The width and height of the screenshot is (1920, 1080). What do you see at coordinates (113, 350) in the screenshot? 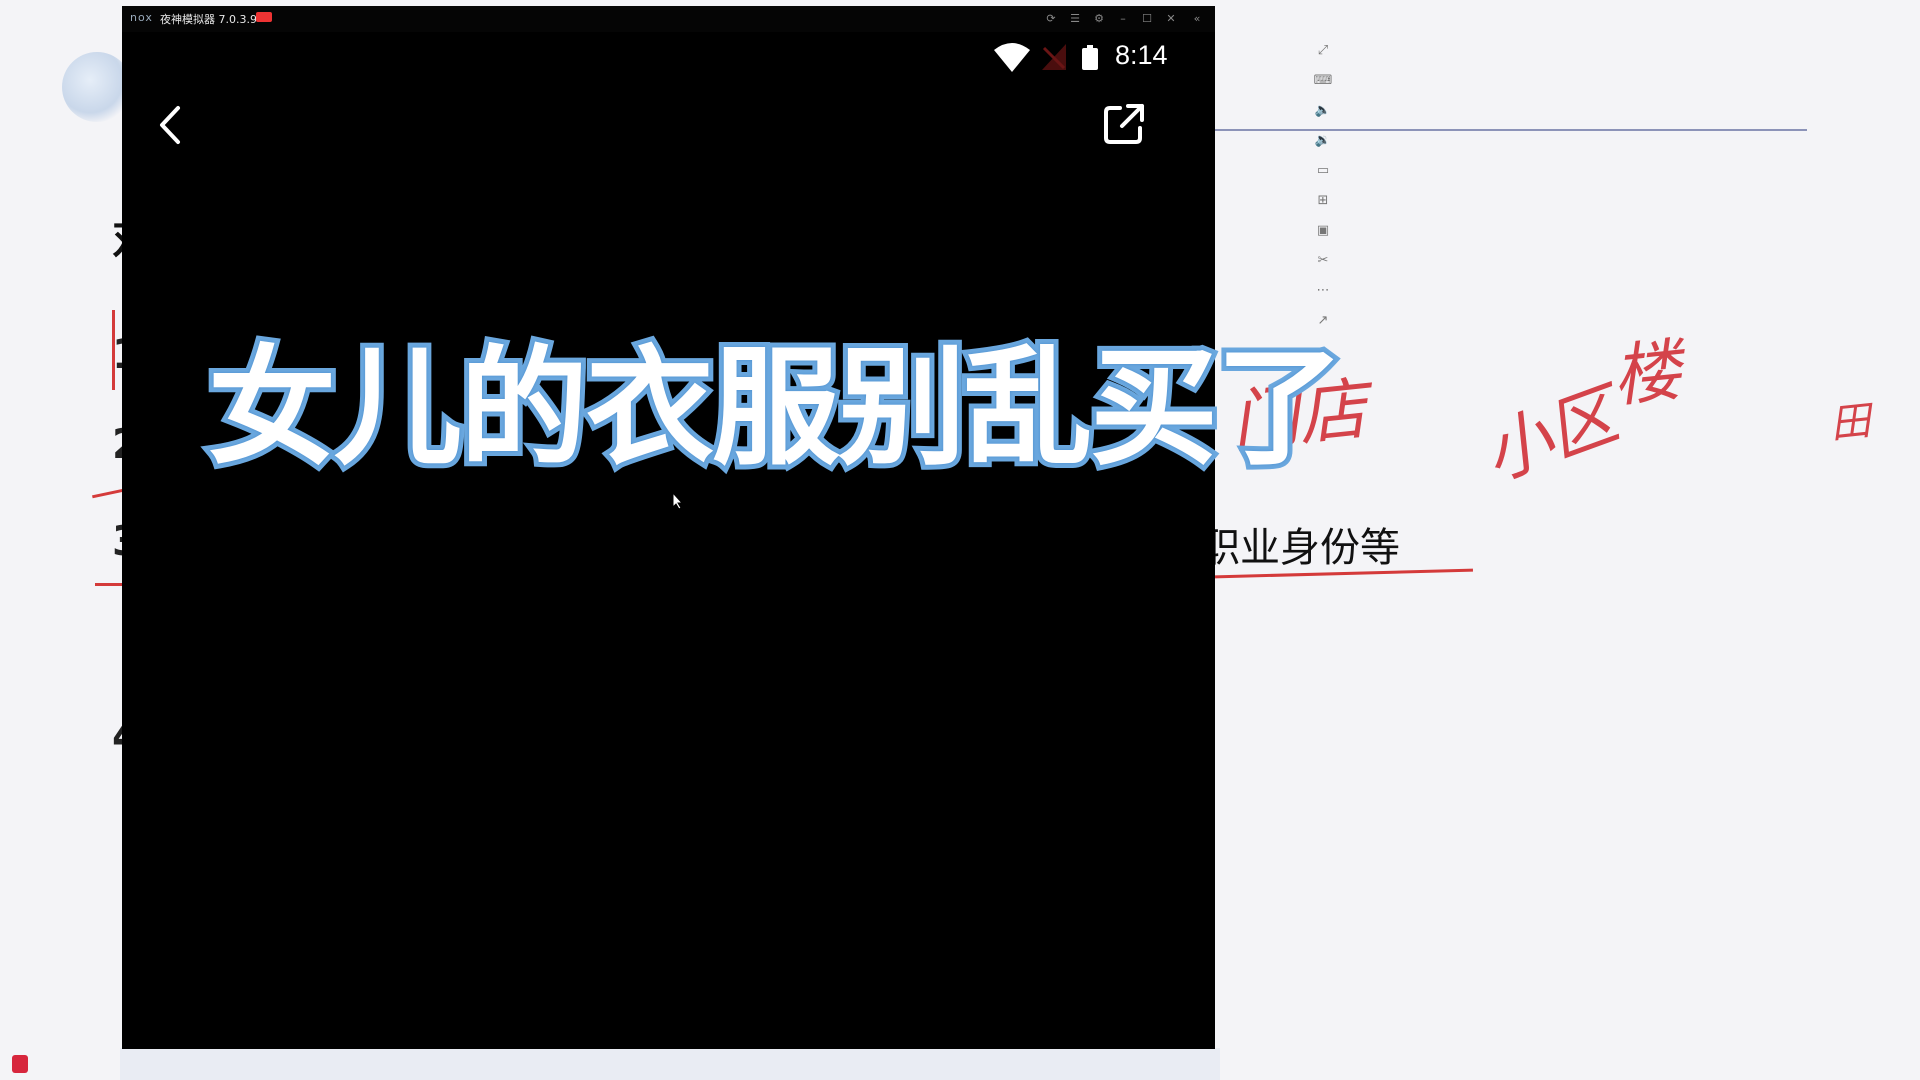
I see `red-bracket-left` at bounding box center [113, 350].